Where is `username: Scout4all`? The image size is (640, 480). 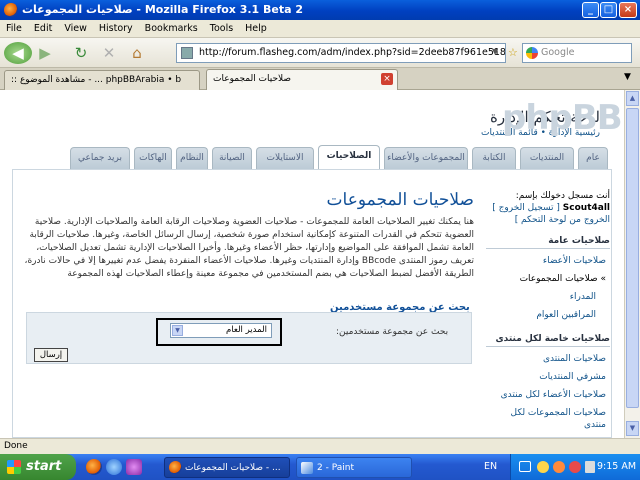
username: Scout4all is located at coordinates (586, 208).